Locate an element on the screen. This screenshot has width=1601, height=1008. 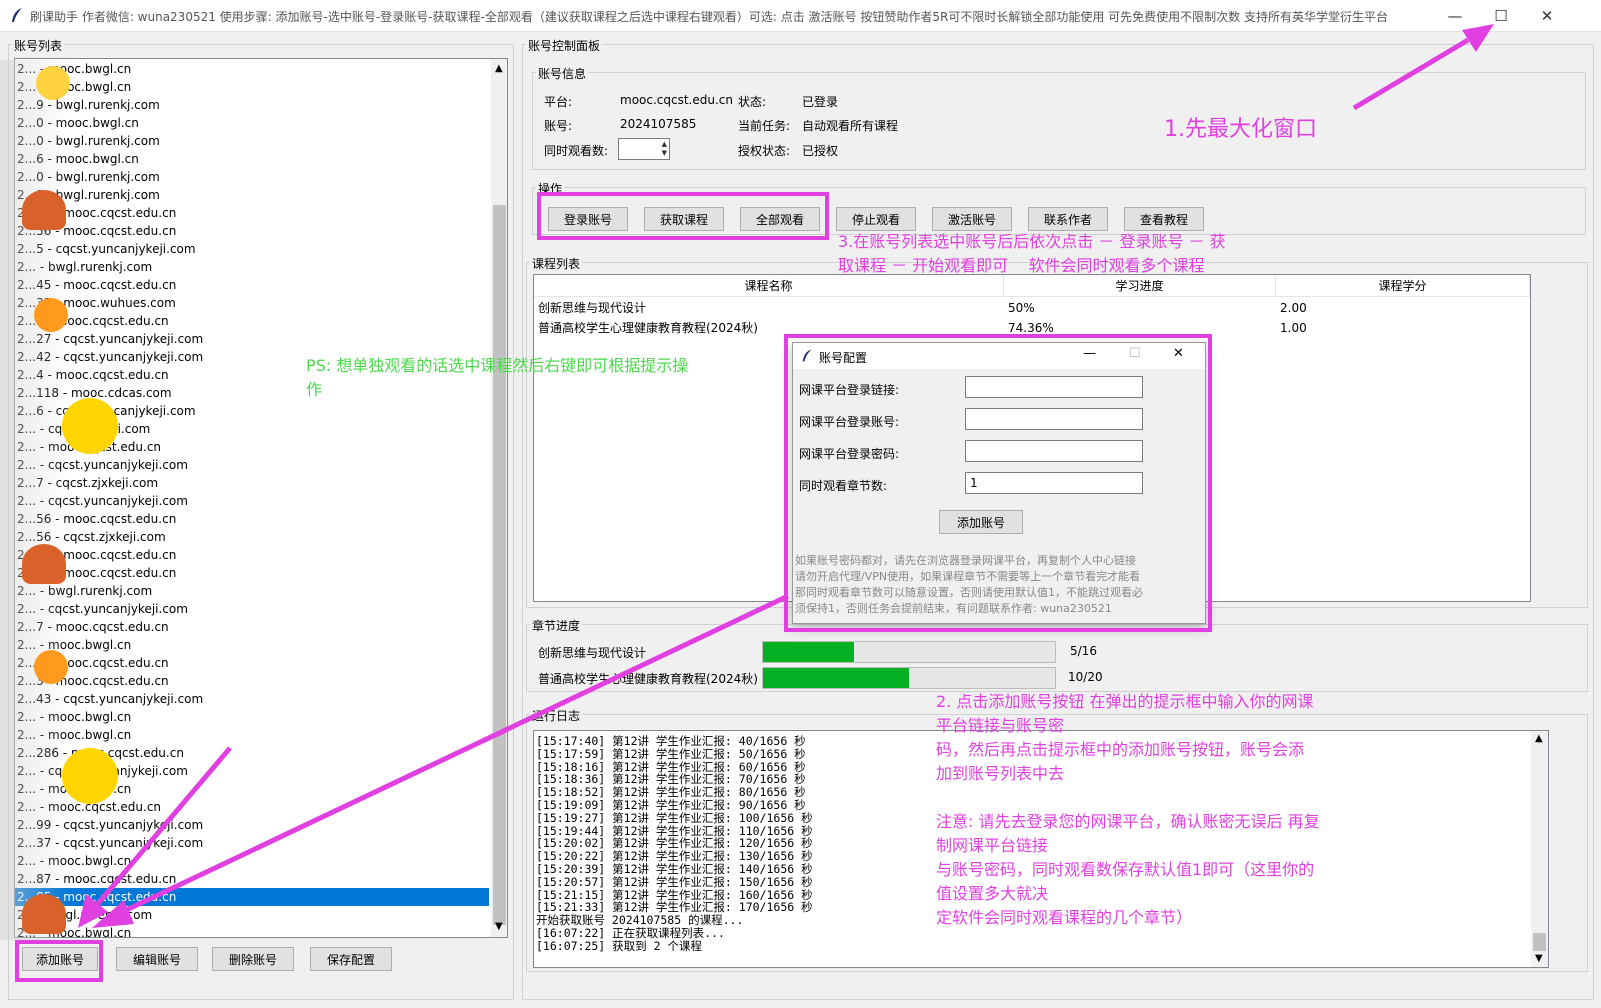
arrow-to-maximize is located at coordinates (1411, 74).